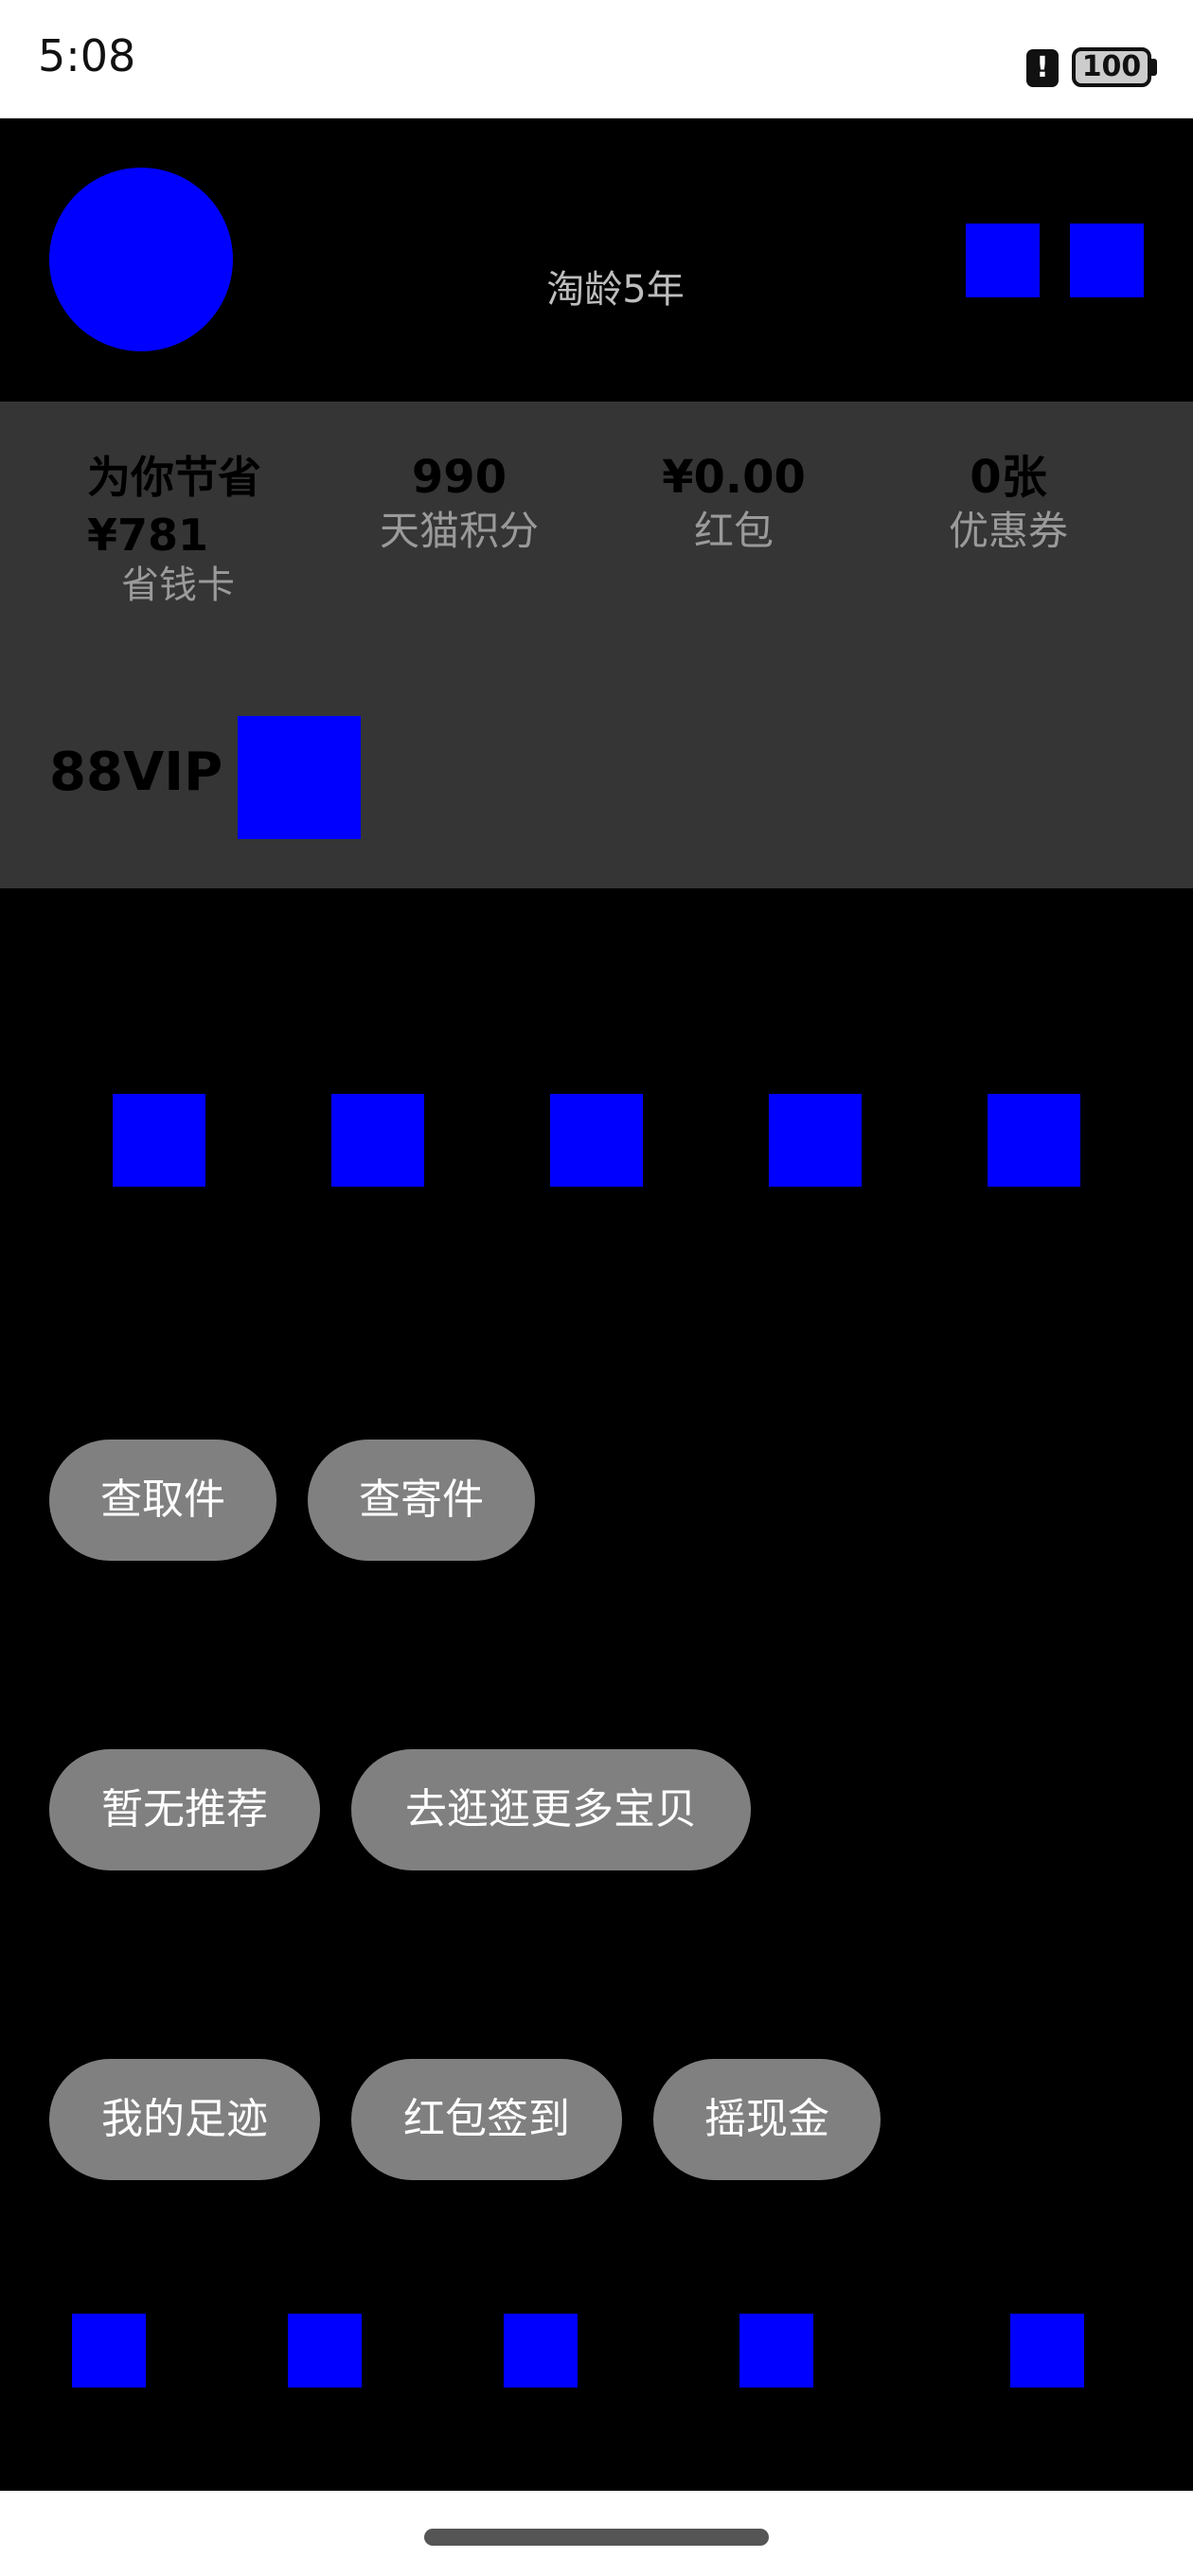  Describe the element at coordinates (141, 259) in the screenshot. I see `avatar` at that location.